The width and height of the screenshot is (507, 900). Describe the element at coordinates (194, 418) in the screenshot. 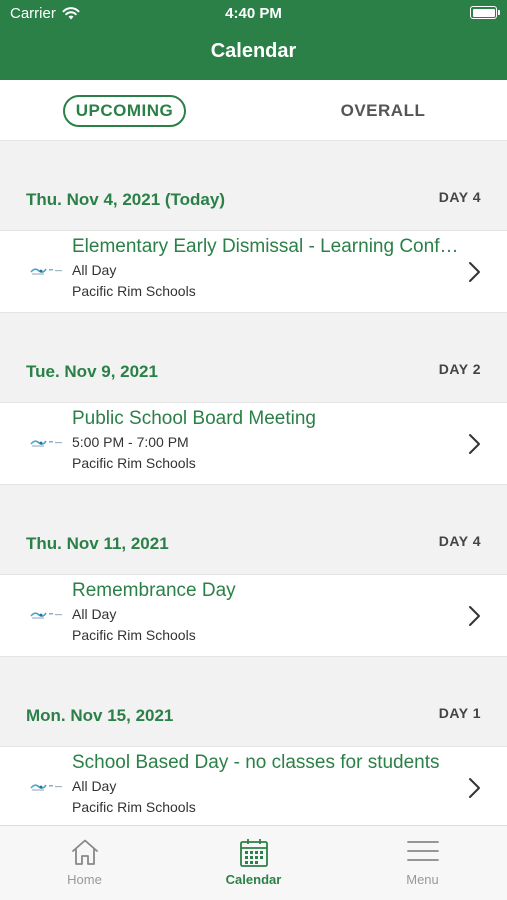

I see `event-title: Public School Board Meeting` at that location.